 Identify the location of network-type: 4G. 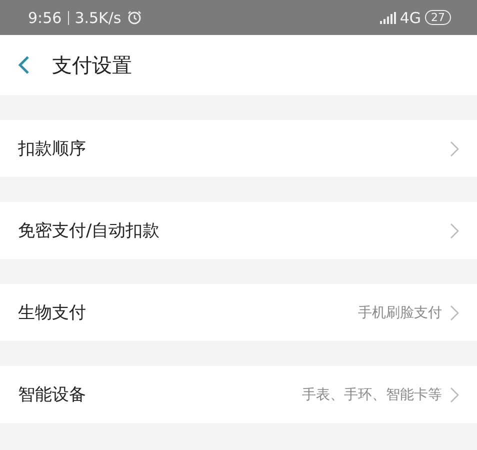
(410, 17).